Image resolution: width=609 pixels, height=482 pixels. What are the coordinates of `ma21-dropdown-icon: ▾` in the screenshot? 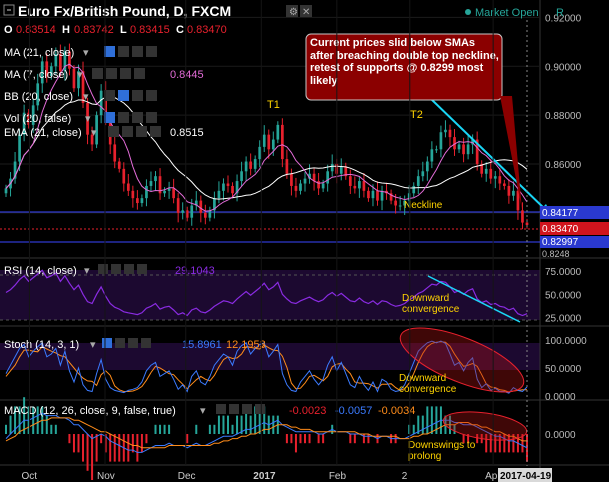 It's located at (86, 53).